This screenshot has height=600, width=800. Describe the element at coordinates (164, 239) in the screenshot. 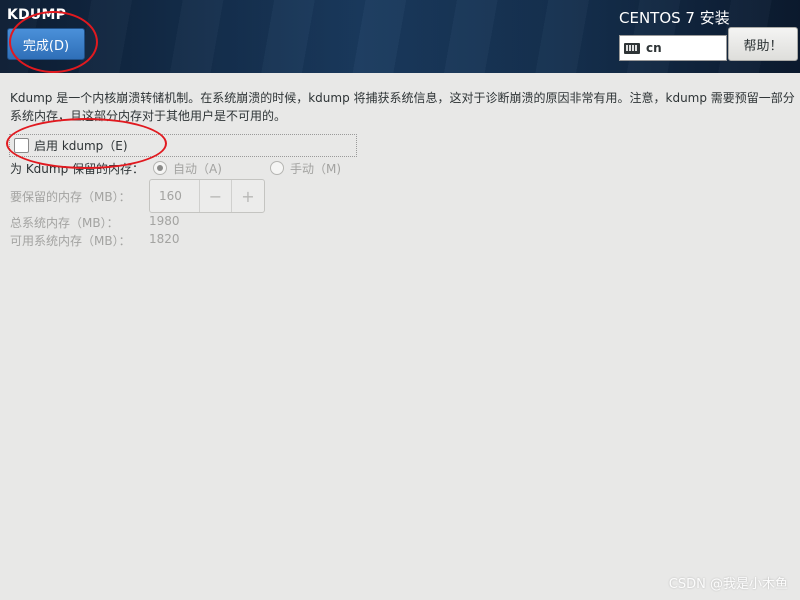

I see `available-memory-value: 1820` at that location.